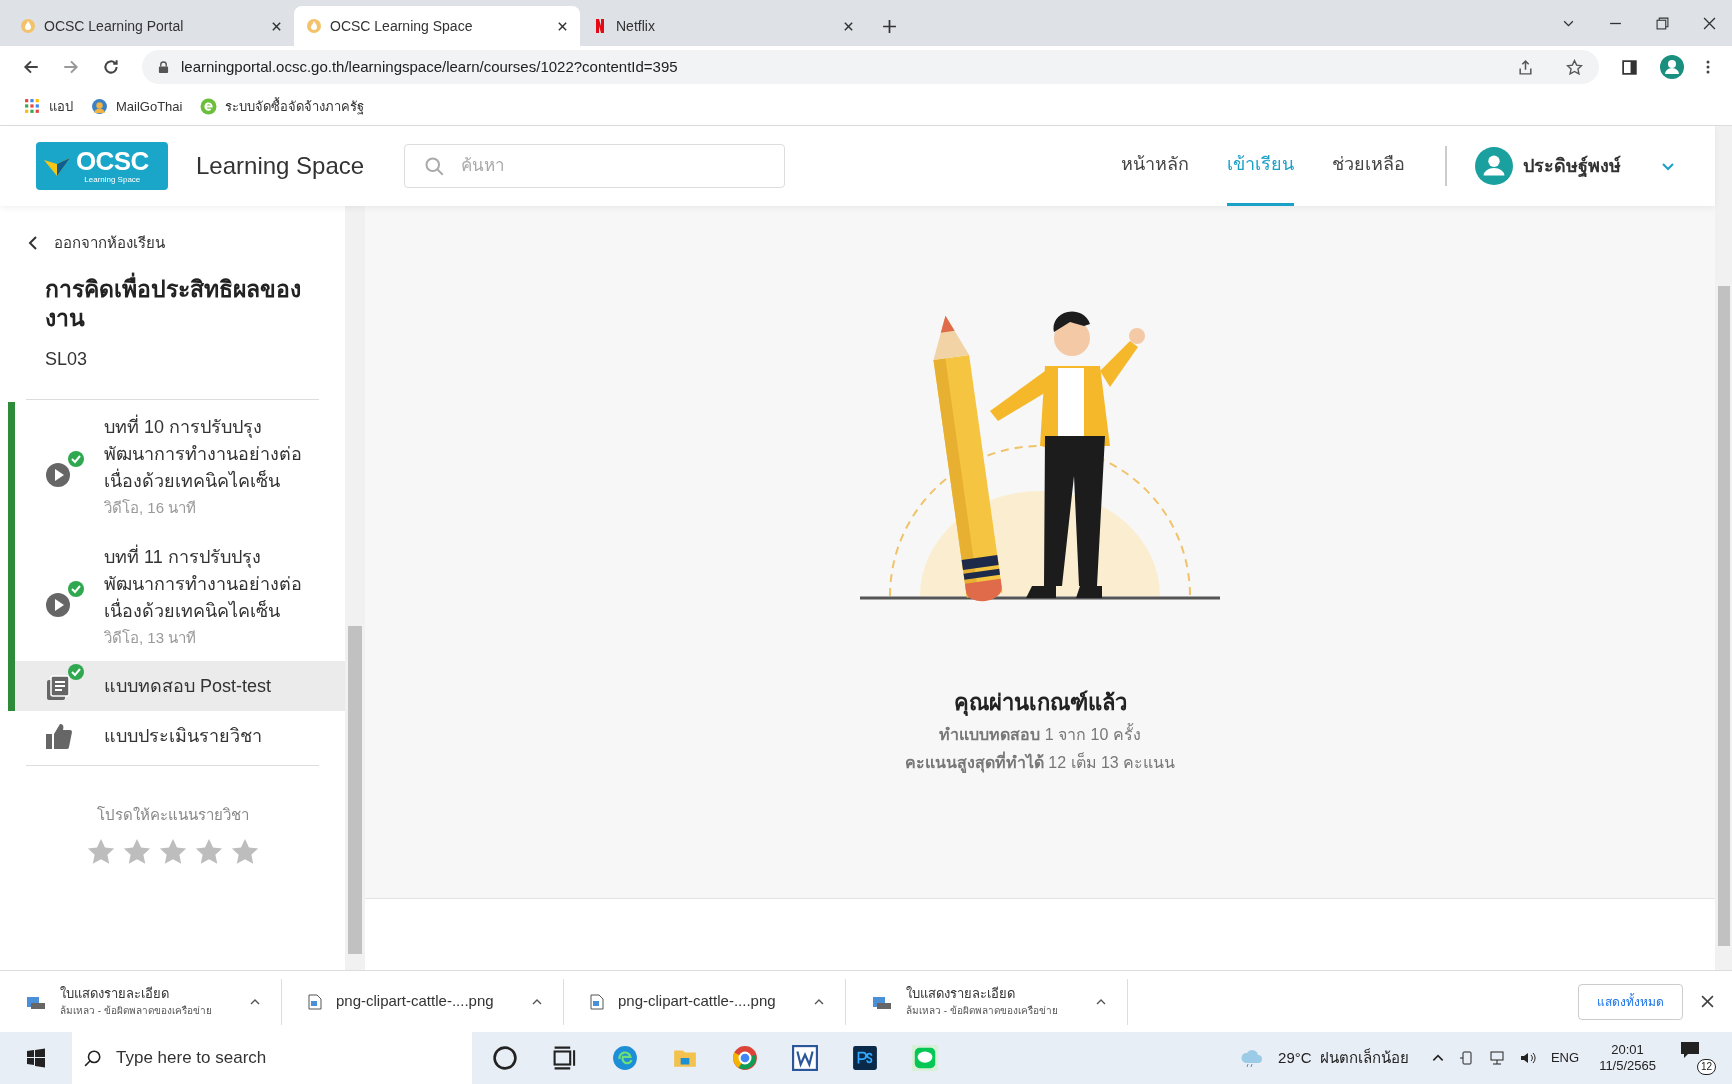 This screenshot has width=1732, height=1084. I want to click on mascot-icon, so click(99, 106).